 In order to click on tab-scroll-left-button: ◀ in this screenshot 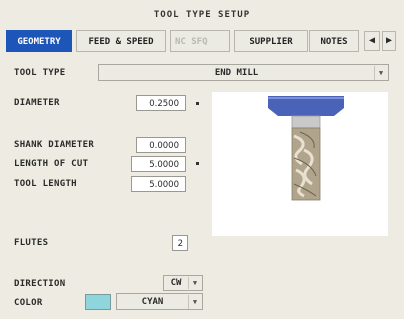, I will do `click(372, 41)`.